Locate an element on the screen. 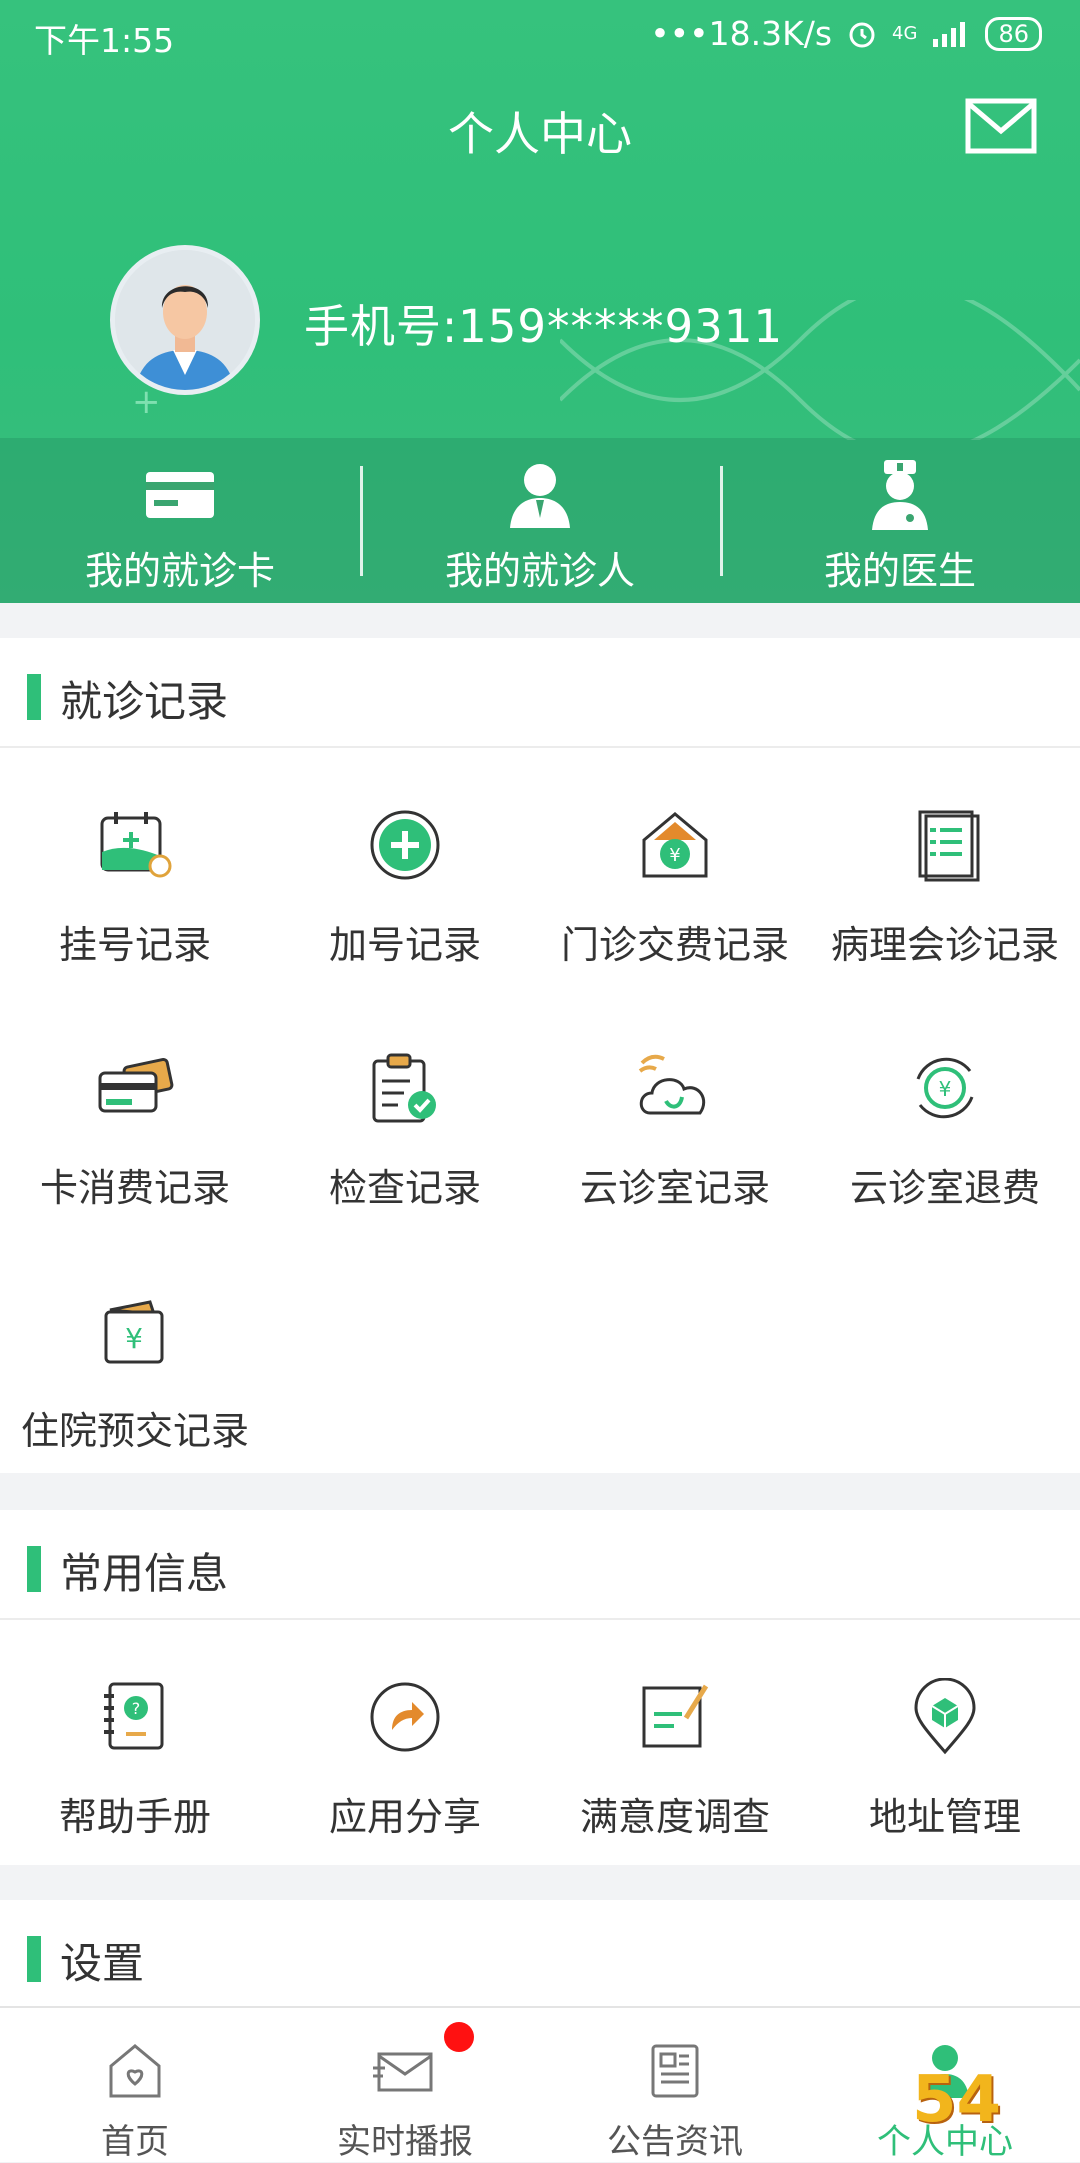 The width and height of the screenshot is (1080, 2163). section-header: 就诊记录 is located at coordinates (540, 693).